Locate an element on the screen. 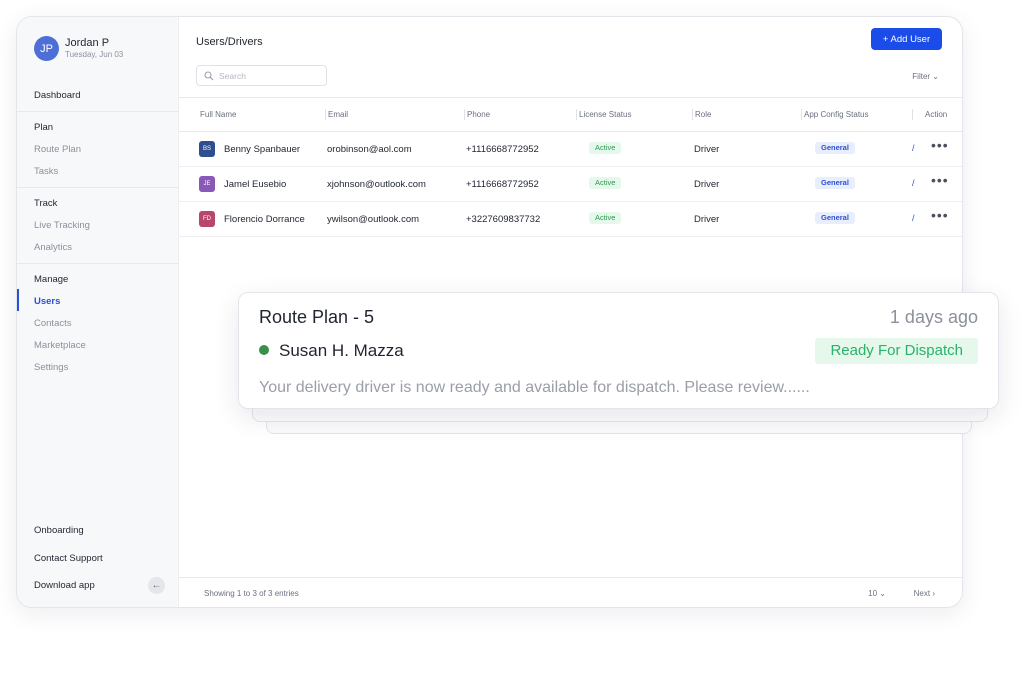 Image resolution: width=1024 pixels, height=673 pixels. sidebar-heading-plan: Plan is located at coordinates (44, 127).